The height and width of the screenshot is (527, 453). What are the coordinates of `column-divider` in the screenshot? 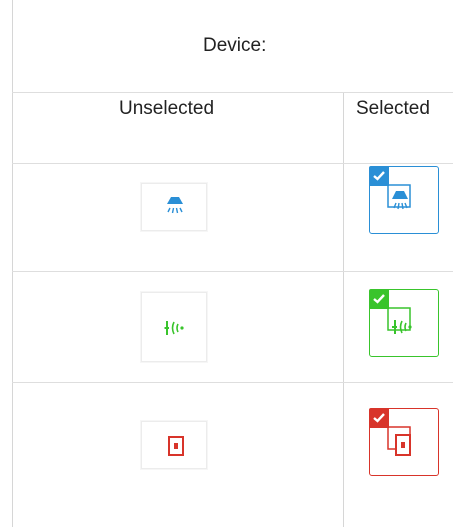 It's located at (343, 309).